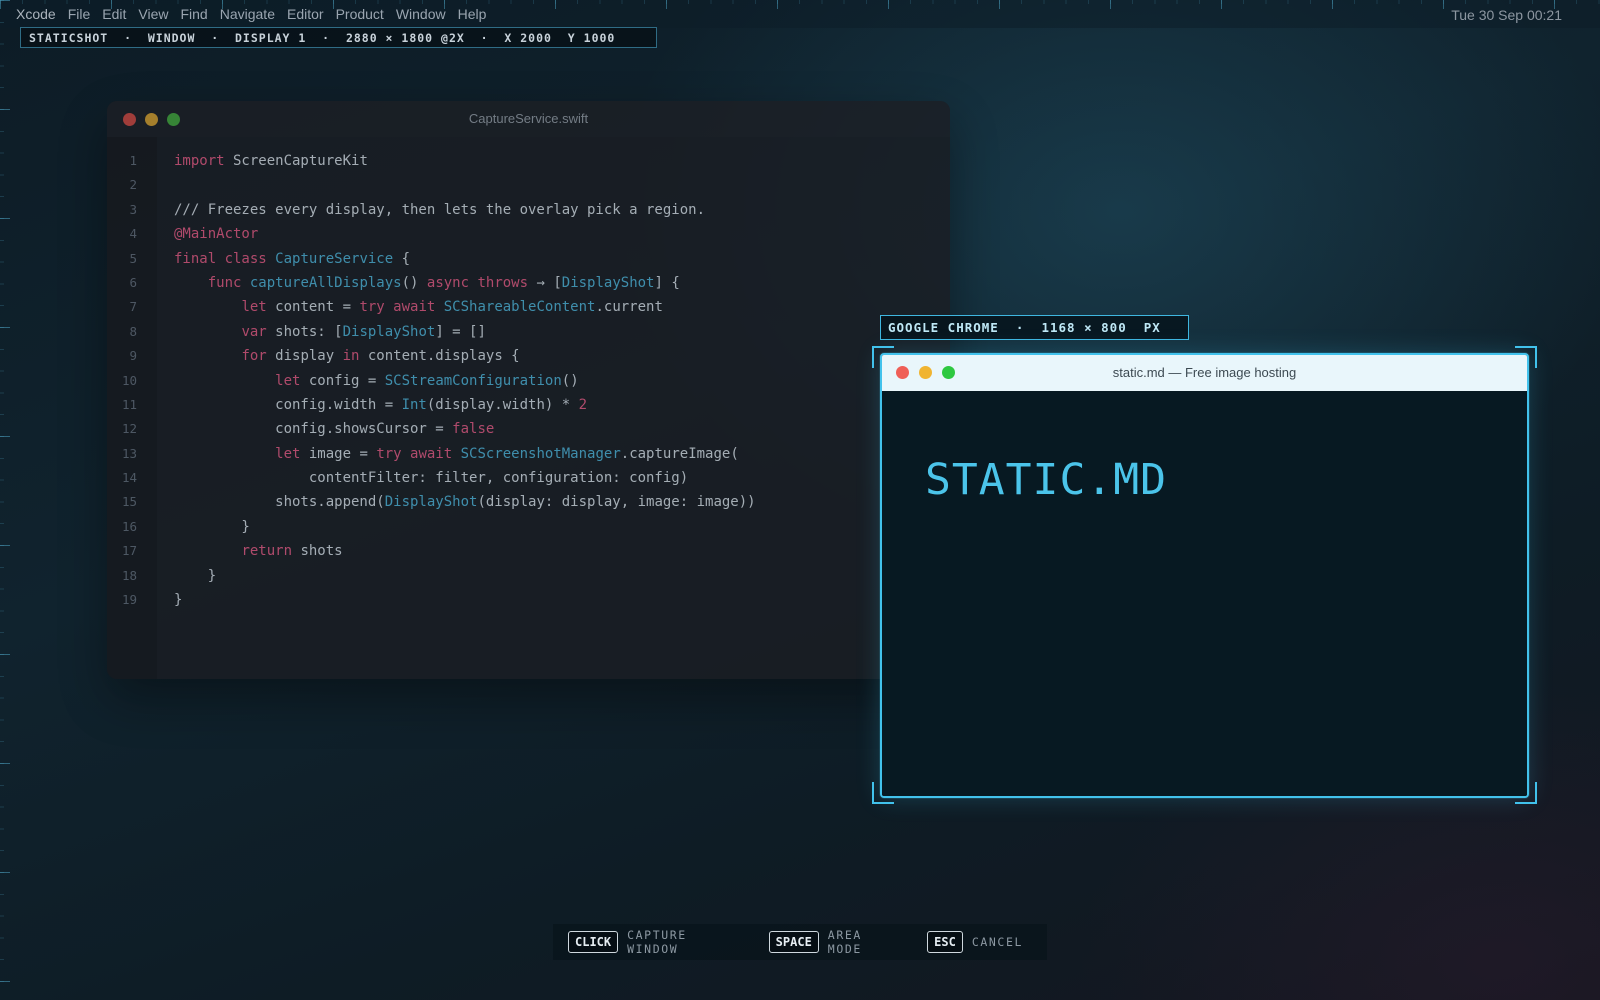  Describe the element at coordinates (5, 500) in the screenshot. I see `left-ruler` at that location.